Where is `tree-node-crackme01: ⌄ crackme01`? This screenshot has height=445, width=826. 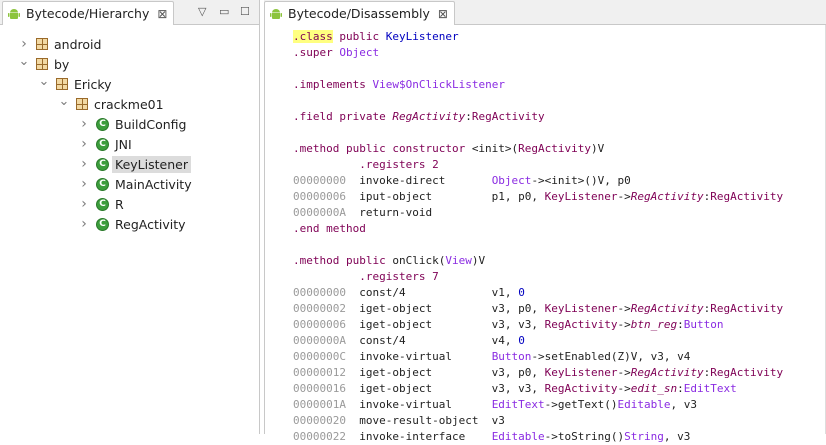
tree-node-crackme01: ⌄ crackme01 is located at coordinates (111, 104).